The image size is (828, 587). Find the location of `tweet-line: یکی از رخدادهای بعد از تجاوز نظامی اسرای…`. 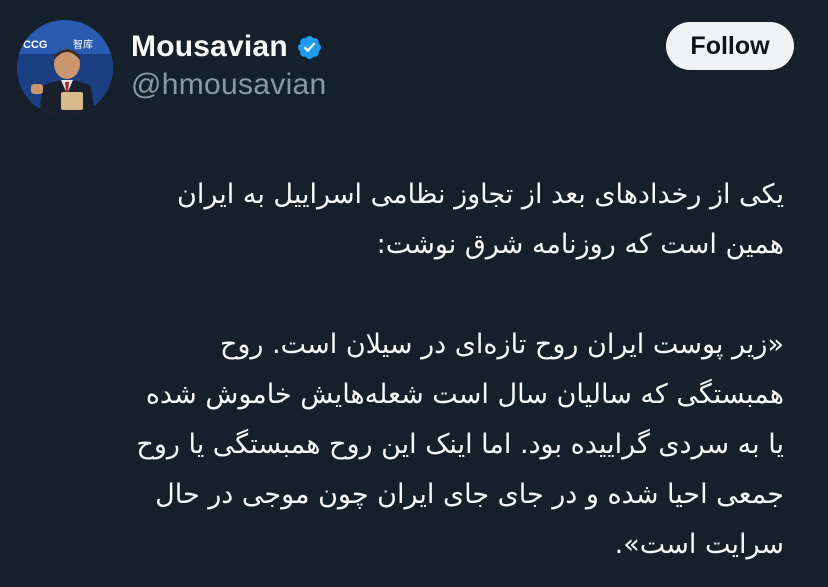

tweet-line: یکی از رخدادهای بعد از تجاوز نظامی اسرای… is located at coordinates (480, 194).